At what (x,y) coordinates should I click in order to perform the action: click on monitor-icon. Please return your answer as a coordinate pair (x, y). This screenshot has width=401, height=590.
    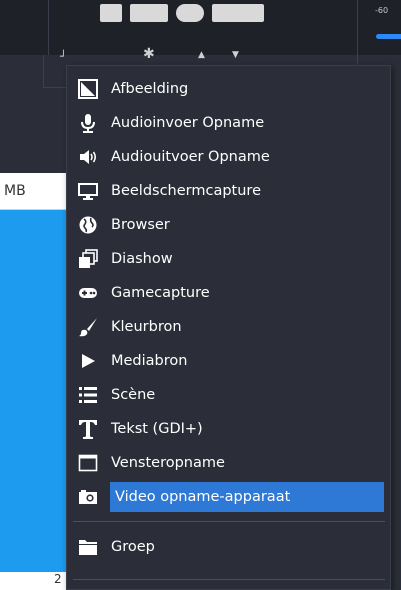
    Looking at the image, I should click on (88, 191).